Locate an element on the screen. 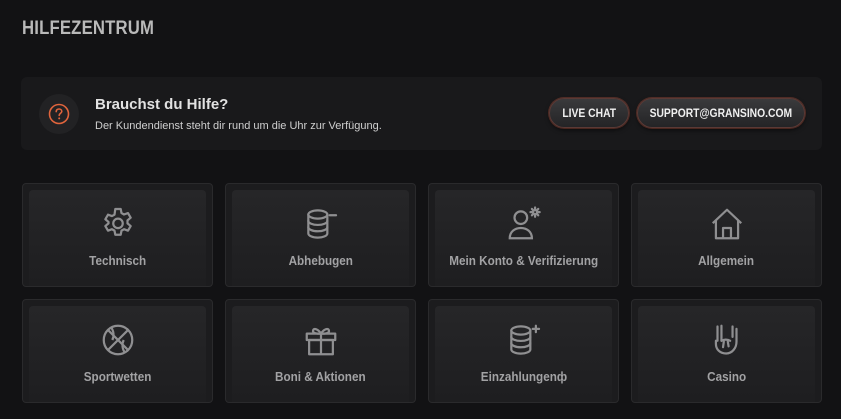  help-heading: Brauchst du Hilfe? is located at coordinates (162, 104).